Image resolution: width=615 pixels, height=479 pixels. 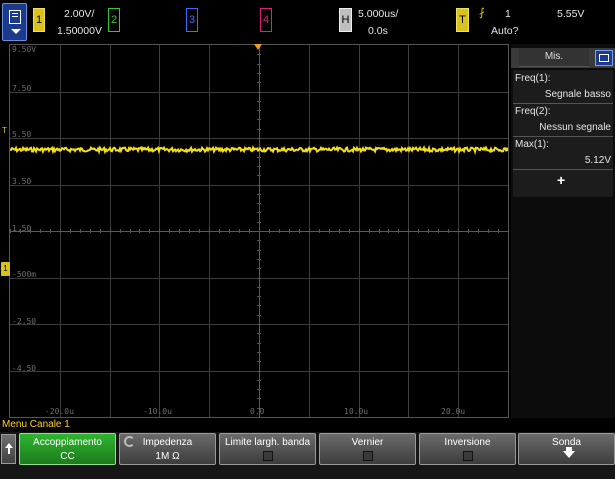 What do you see at coordinates (192, 20) in the screenshot?
I see `channel-3-badge: 3` at bounding box center [192, 20].